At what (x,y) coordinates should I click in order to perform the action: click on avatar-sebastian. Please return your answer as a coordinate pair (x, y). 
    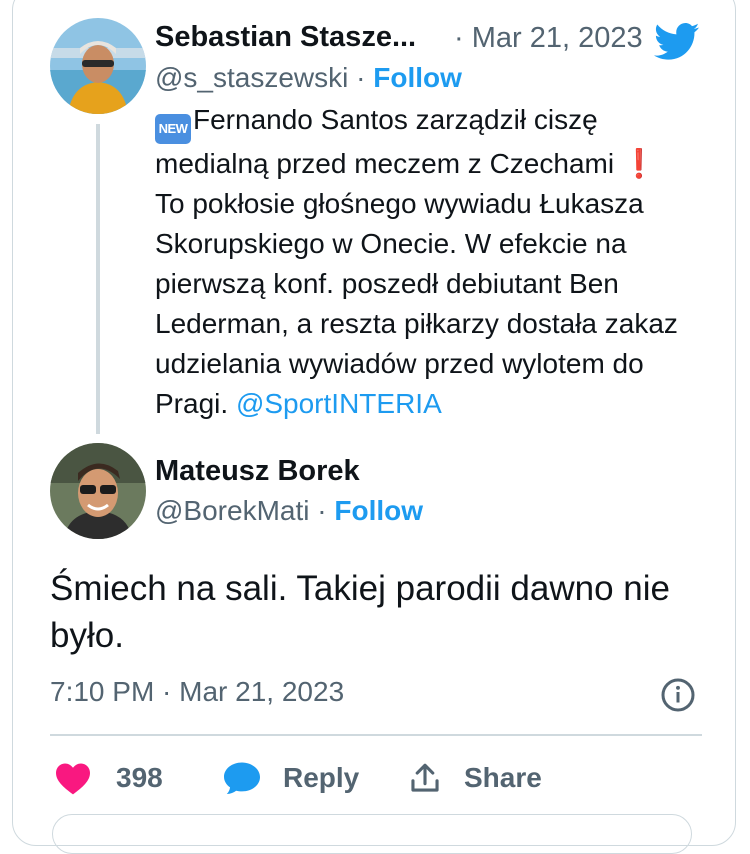
    Looking at the image, I should click on (98, 66).